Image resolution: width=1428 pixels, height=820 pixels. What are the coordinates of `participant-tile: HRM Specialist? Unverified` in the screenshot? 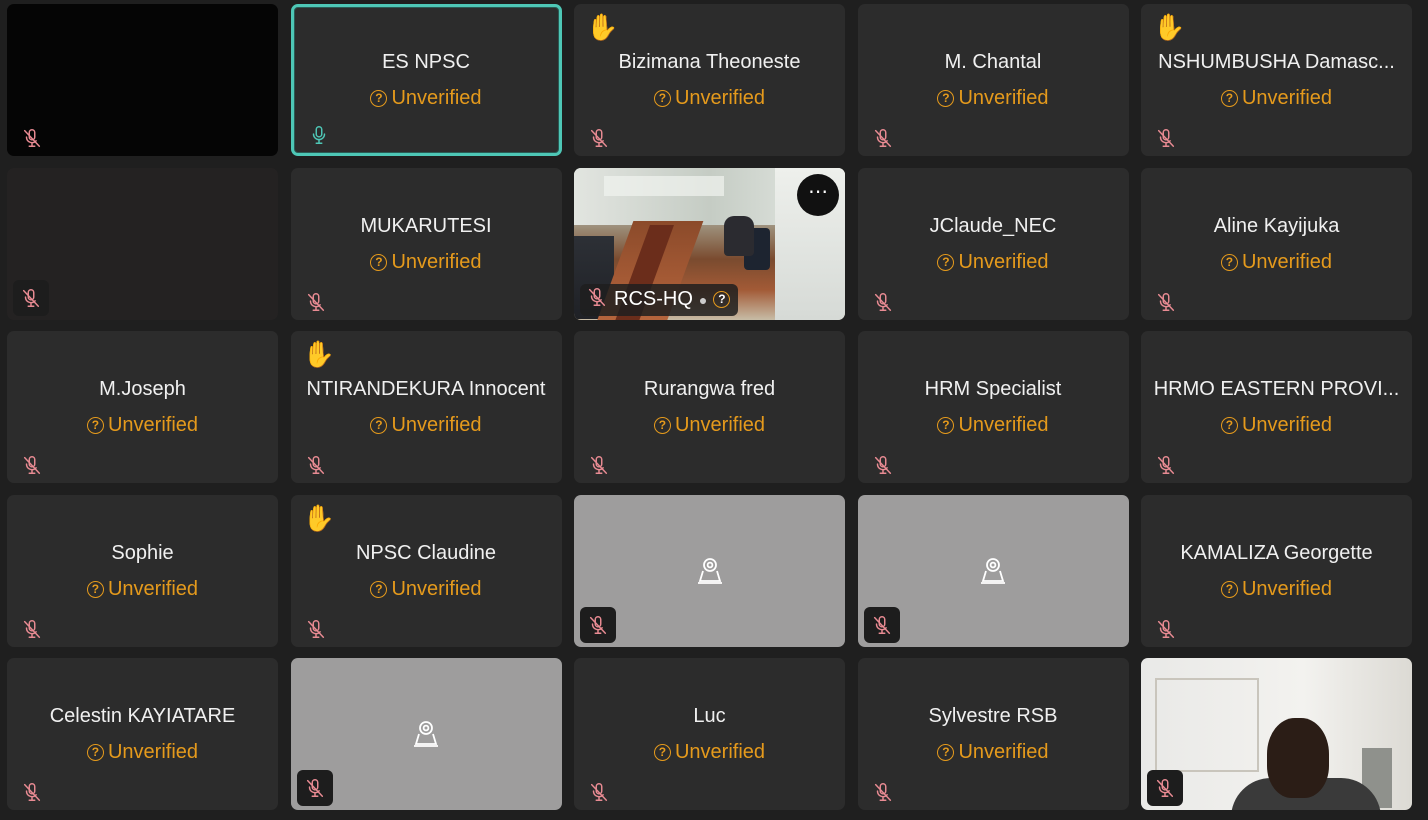 It's located at (993, 407).